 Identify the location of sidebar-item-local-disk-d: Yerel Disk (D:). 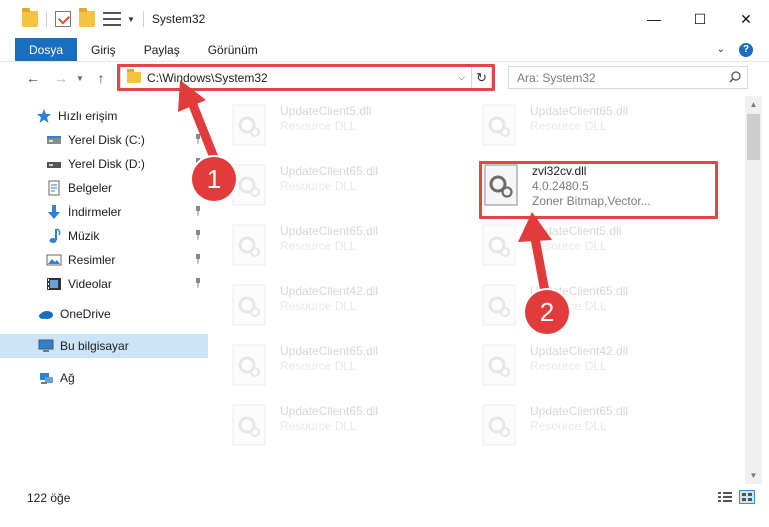
(104, 164).